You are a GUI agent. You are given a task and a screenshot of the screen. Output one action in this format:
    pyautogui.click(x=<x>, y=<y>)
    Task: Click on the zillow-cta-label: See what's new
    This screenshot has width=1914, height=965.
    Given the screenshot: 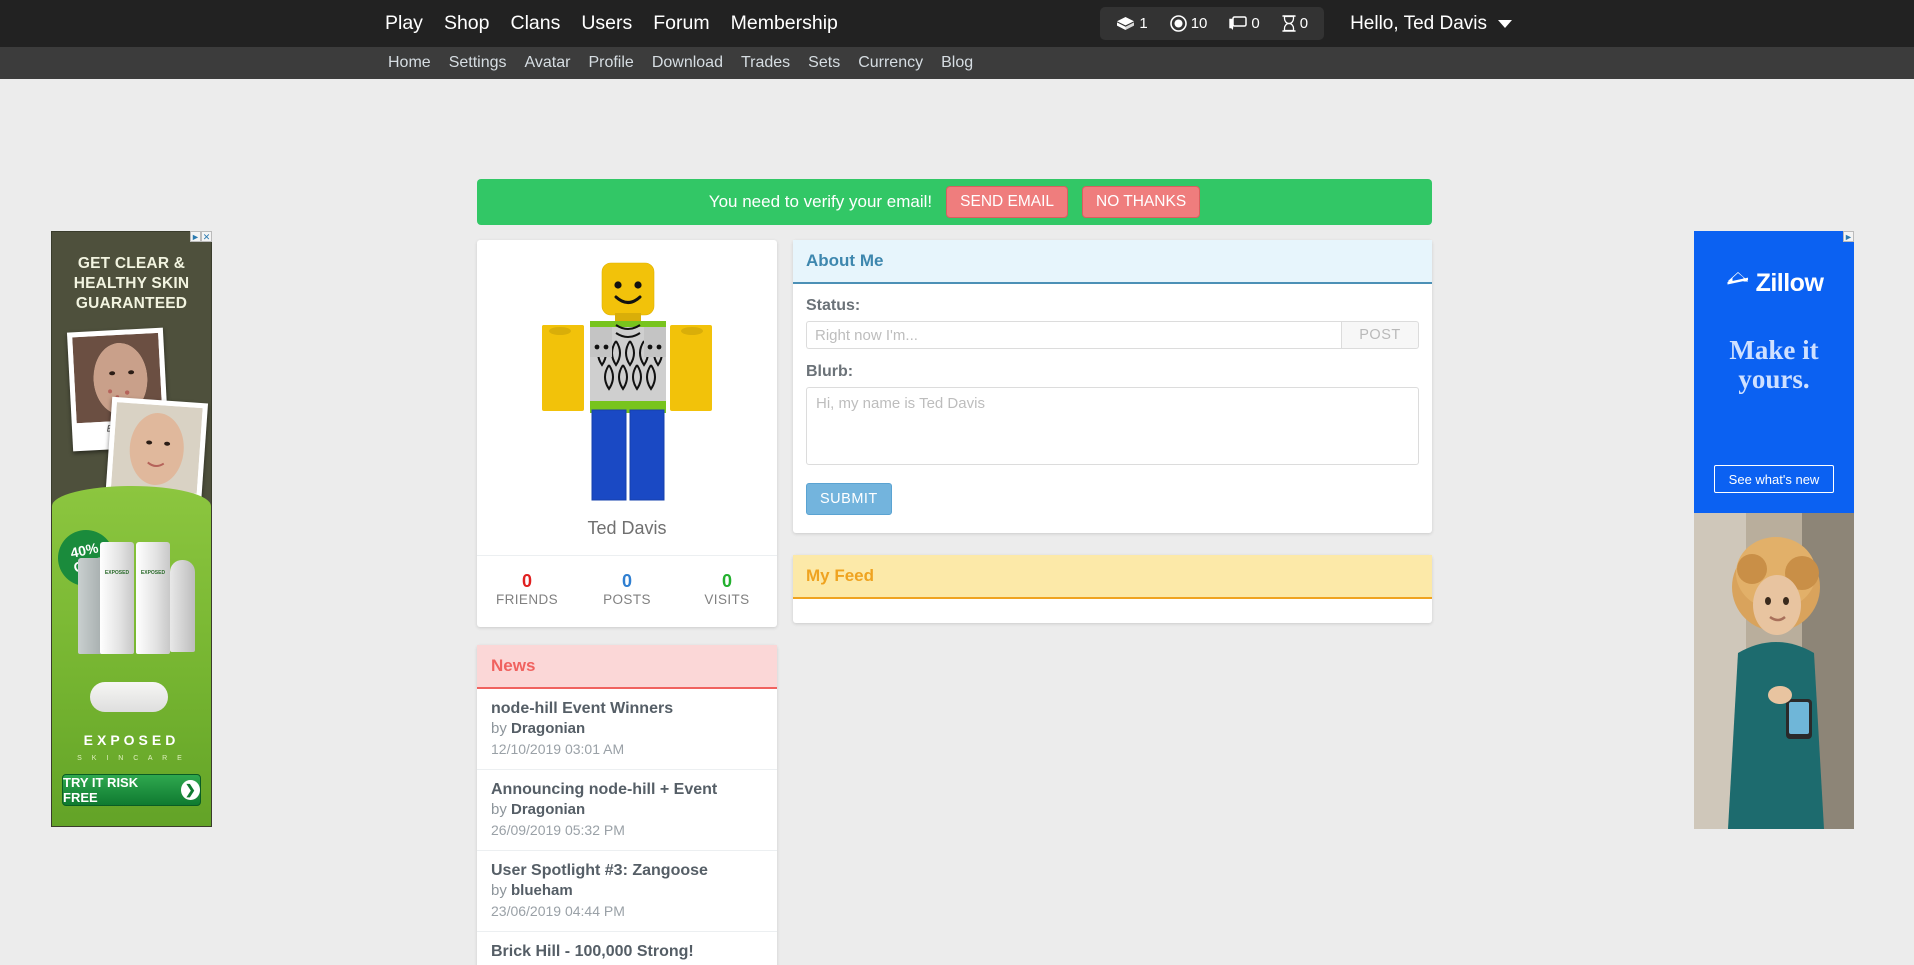 What is the action you would take?
    pyautogui.click(x=1774, y=479)
    